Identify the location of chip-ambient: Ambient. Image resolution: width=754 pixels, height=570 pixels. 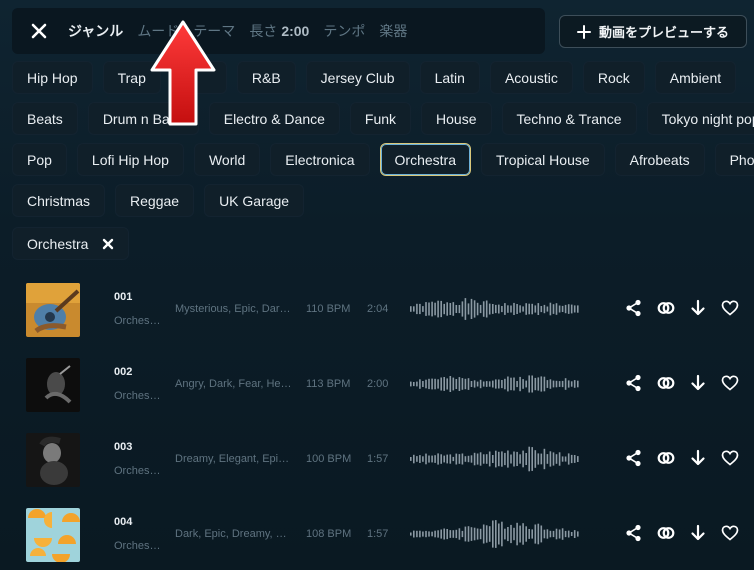
(695, 77).